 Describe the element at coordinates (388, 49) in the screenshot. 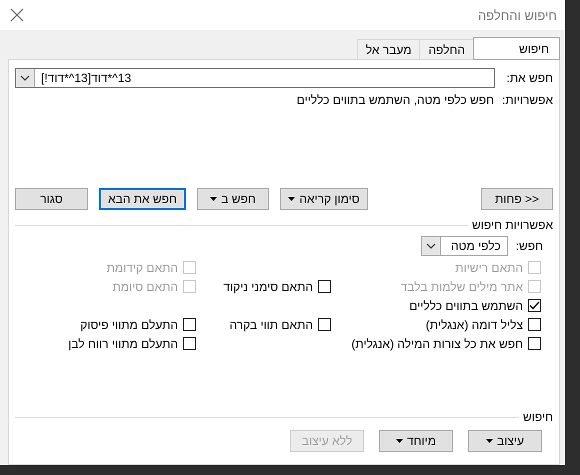

I see `tab: מעבר אל` at that location.